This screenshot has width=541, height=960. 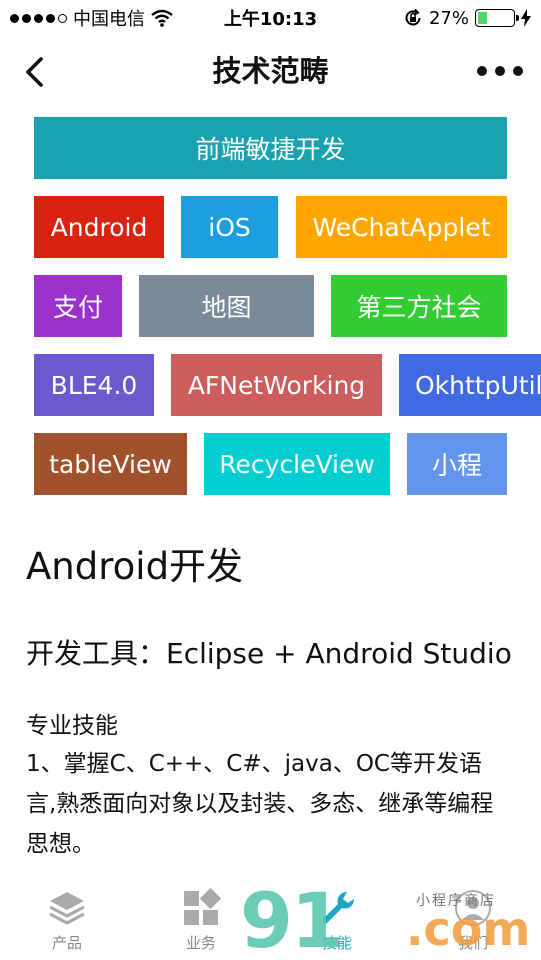 I want to click on tag-label: 第三方社会, so click(x=419, y=307).